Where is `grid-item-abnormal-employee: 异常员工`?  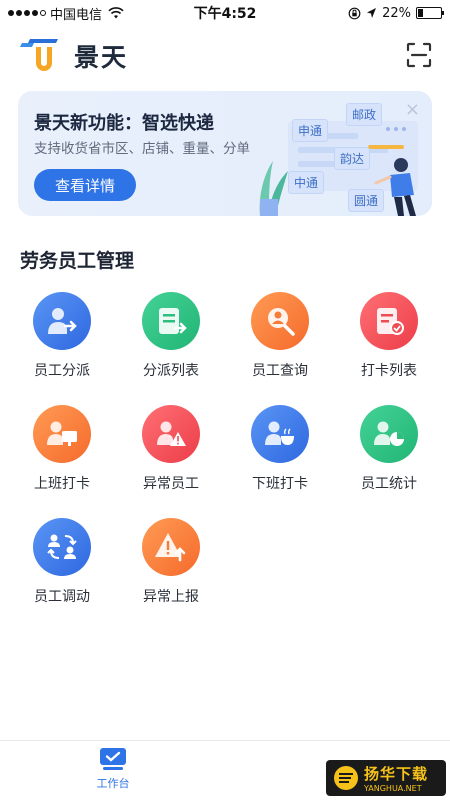 grid-item-abnormal-employee: 异常员工 is located at coordinates (171, 455).